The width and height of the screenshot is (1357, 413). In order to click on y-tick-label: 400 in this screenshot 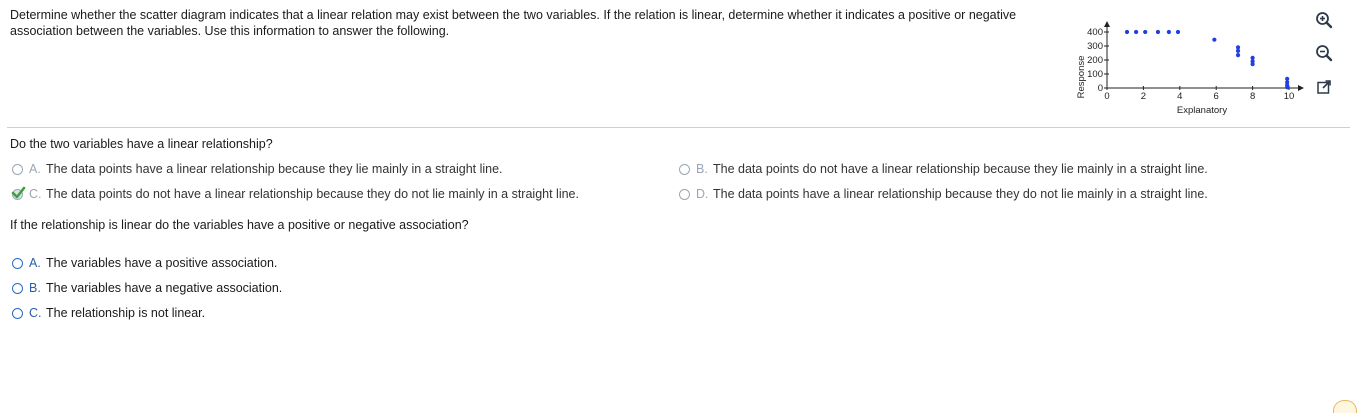, I will do `click(1095, 32)`.